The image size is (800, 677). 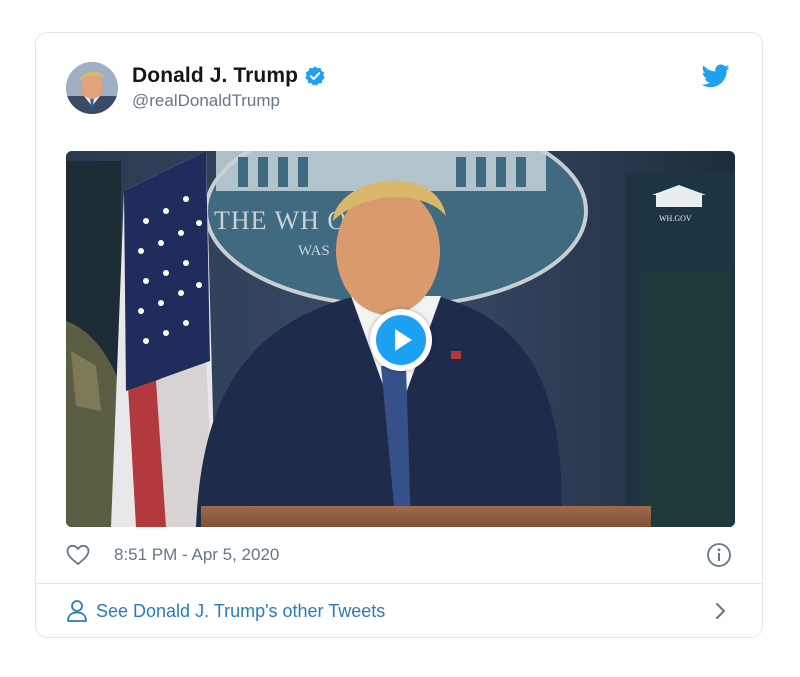 I want to click on see-other-tweets-label: See Donald J. Trump's other Tweets, so click(x=241, y=610).